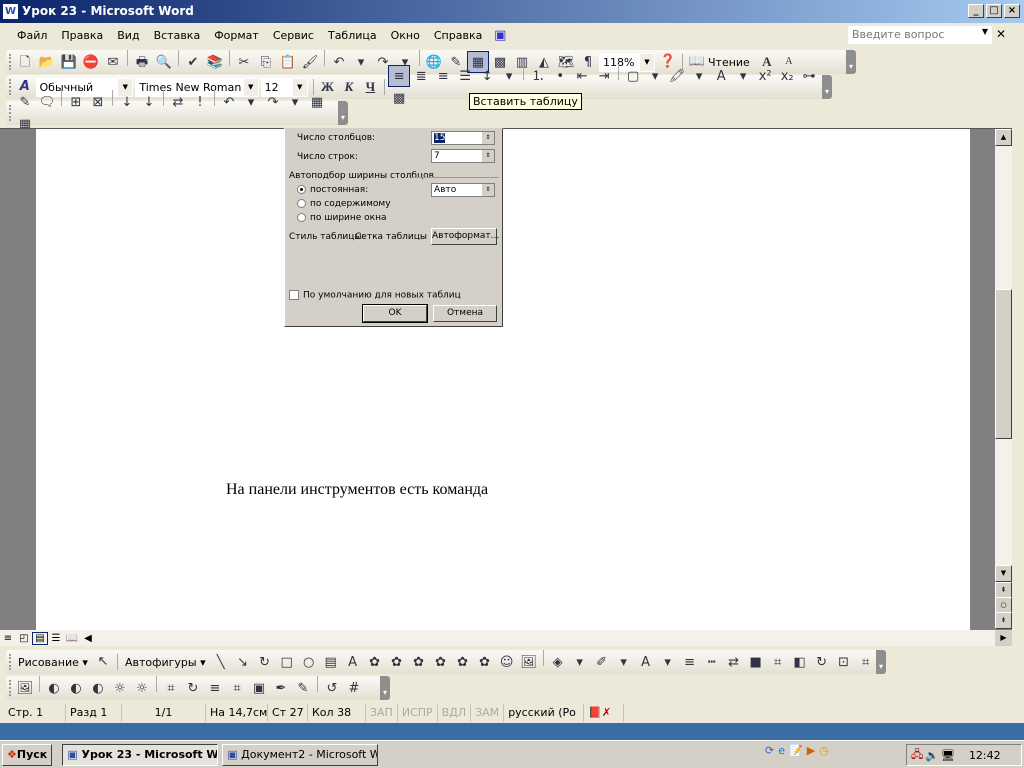  I want to click on close-button: ×, so click(1012, 11).